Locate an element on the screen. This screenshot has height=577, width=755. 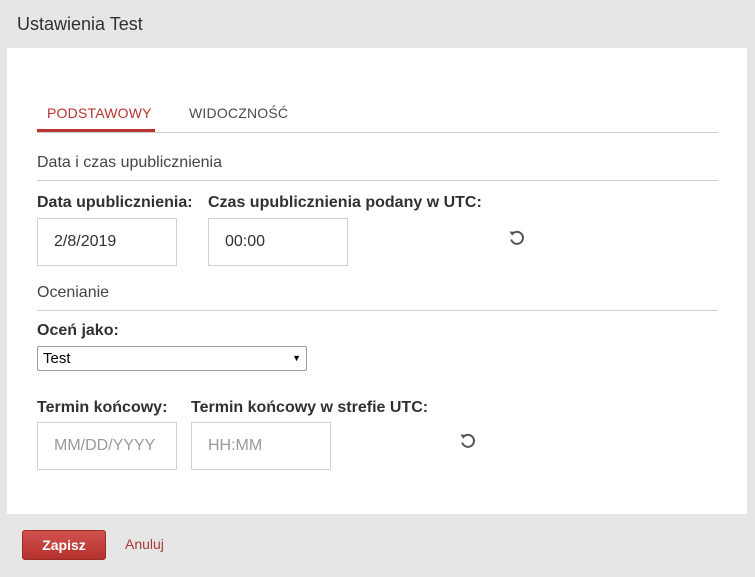
tab-widocznosc: WIDOCZNOŚĆ is located at coordinates (238, 116).